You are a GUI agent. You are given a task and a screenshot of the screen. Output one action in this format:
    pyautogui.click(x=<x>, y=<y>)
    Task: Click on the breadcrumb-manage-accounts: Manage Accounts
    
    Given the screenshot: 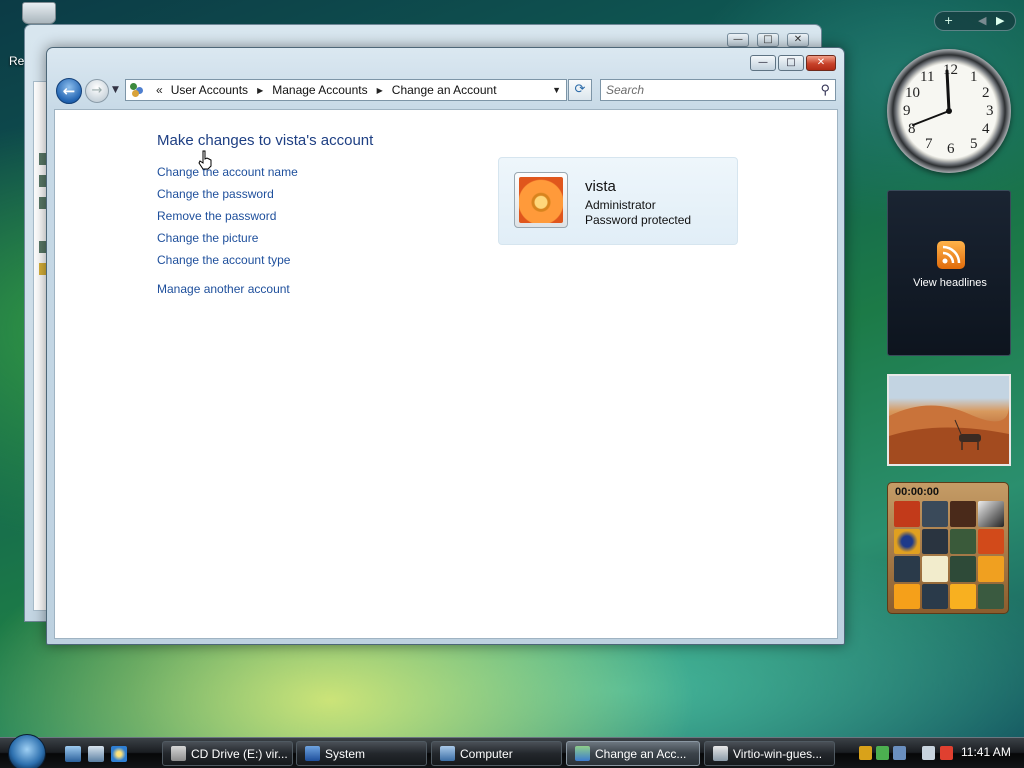 What is the action you would take?
    pyautogui.click(x=319, y=90)
    